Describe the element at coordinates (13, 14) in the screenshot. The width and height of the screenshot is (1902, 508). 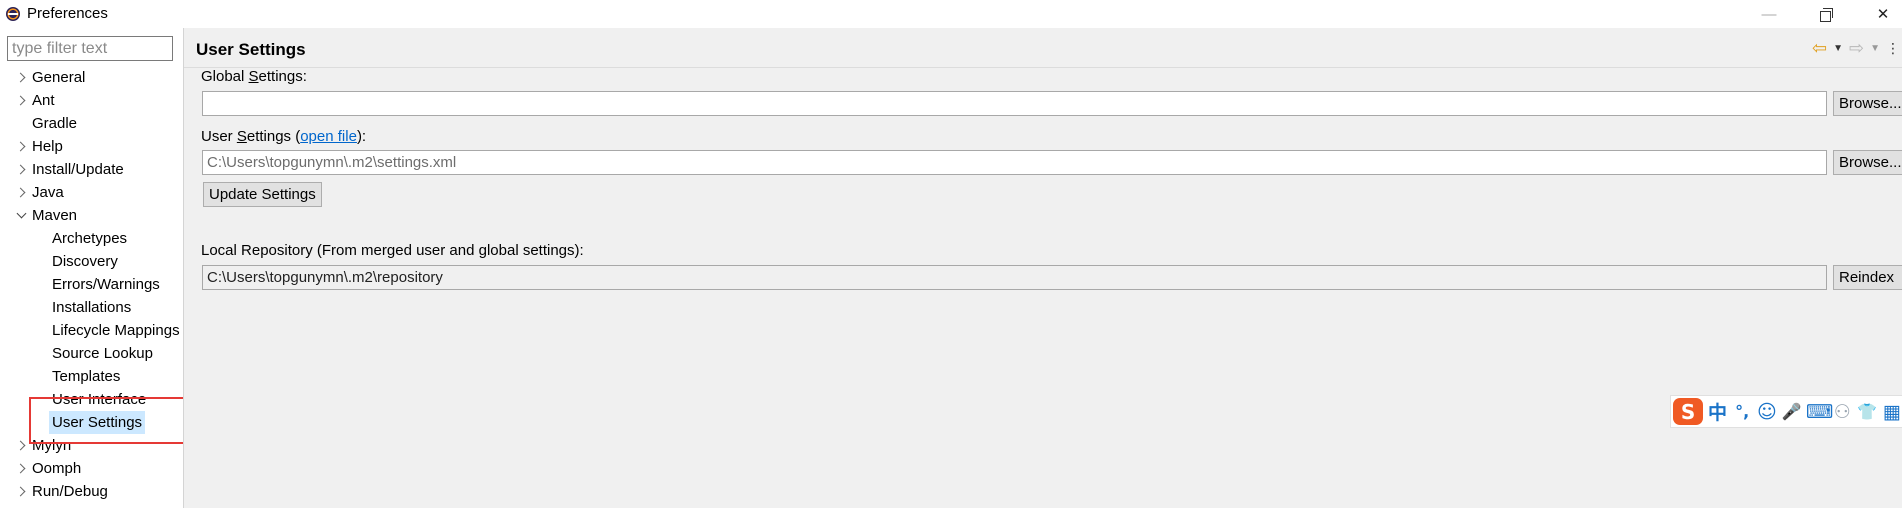
I see `eclipse-app-icon` at that location.